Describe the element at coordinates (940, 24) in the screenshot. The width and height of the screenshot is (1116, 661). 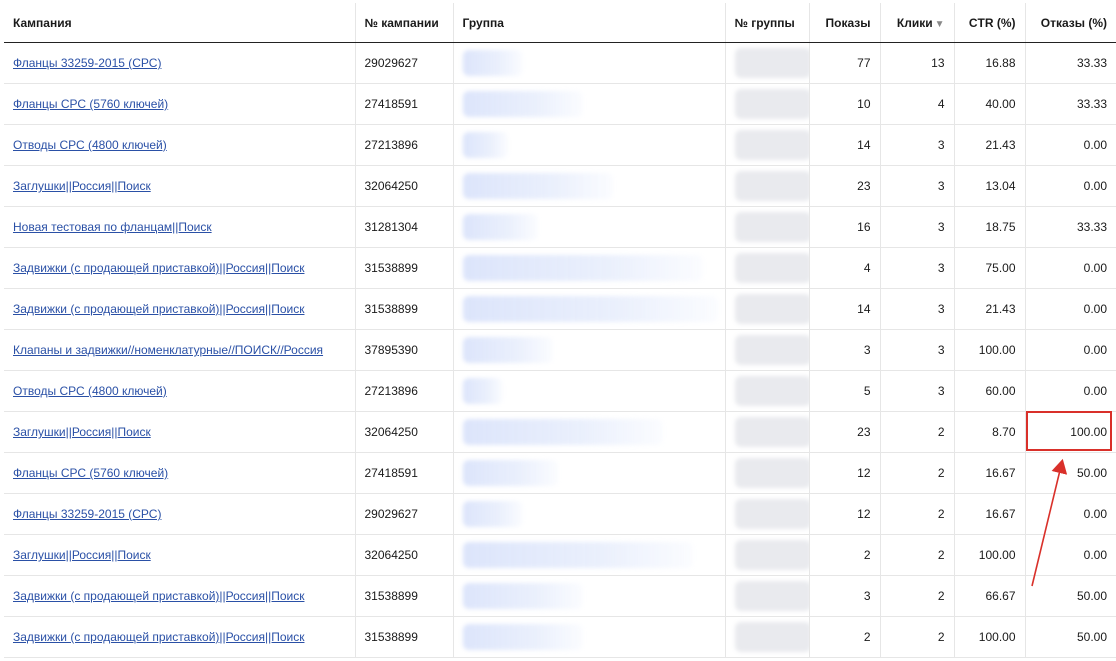
I see `sort-desc-icon: ▼` at that location.